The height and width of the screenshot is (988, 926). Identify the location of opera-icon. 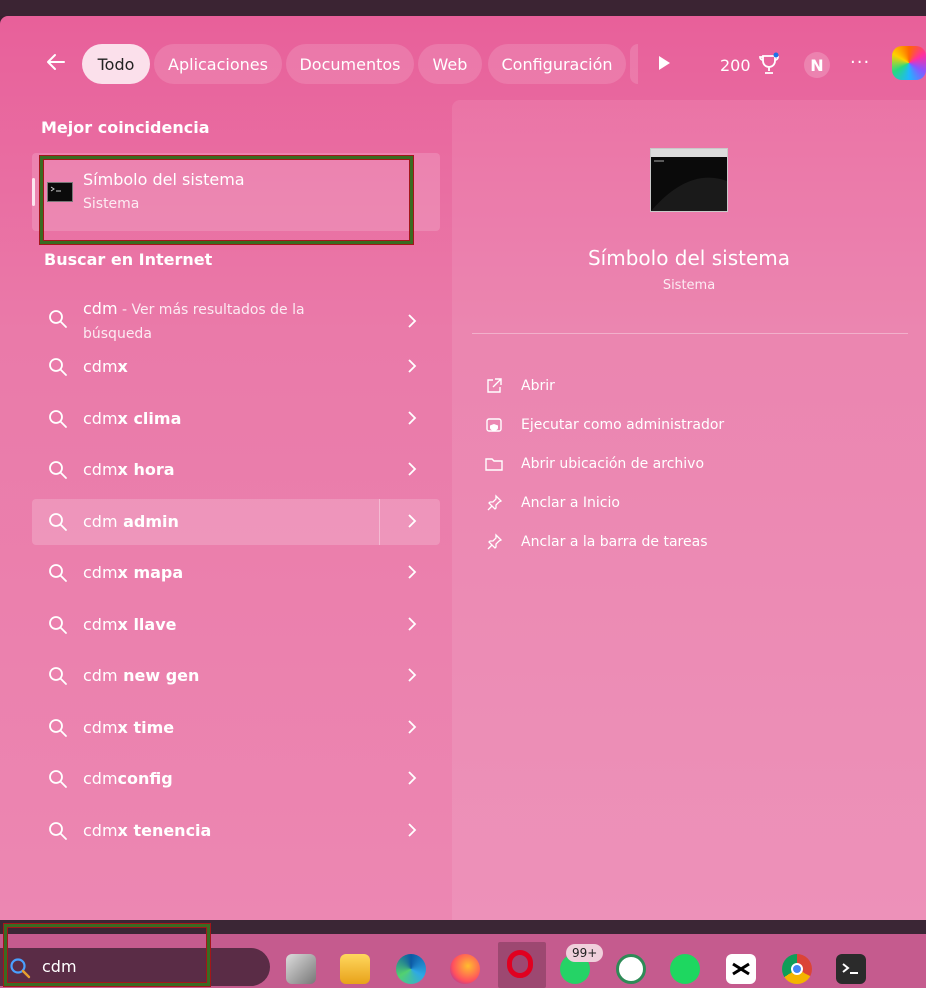
(520, 964).